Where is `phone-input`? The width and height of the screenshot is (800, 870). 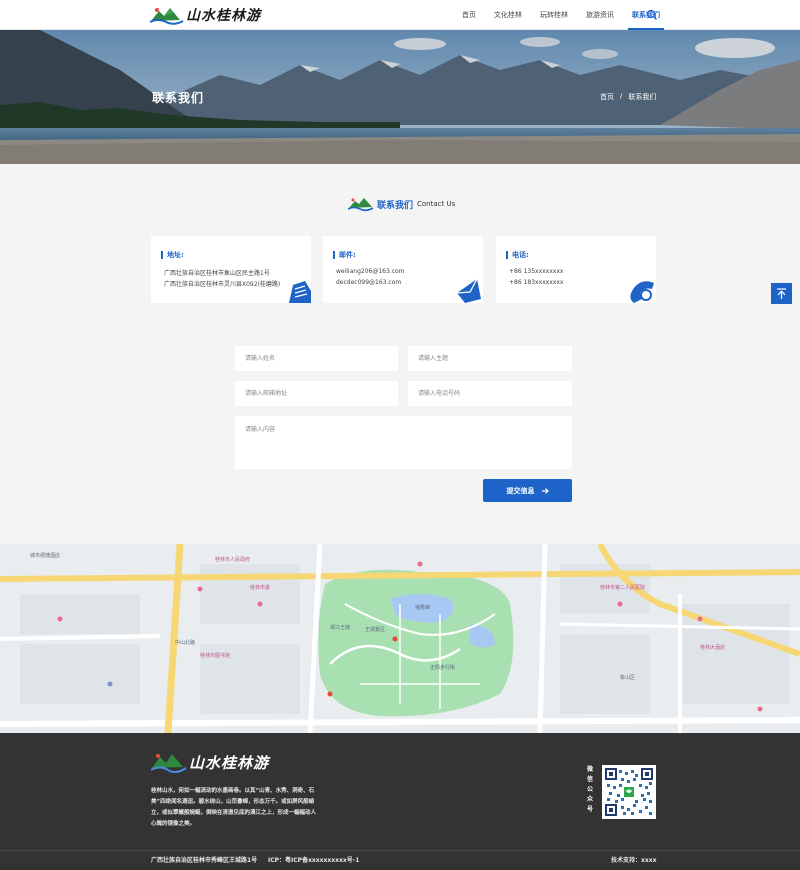
phone-input is located at coordinates (490, 393).